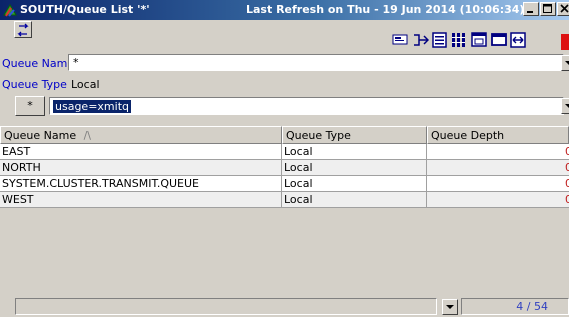 This screenshot has height=317, width=569. Describe the element at coordinates (548, 9) in the screenshot. I see `maximize-button` at that location.